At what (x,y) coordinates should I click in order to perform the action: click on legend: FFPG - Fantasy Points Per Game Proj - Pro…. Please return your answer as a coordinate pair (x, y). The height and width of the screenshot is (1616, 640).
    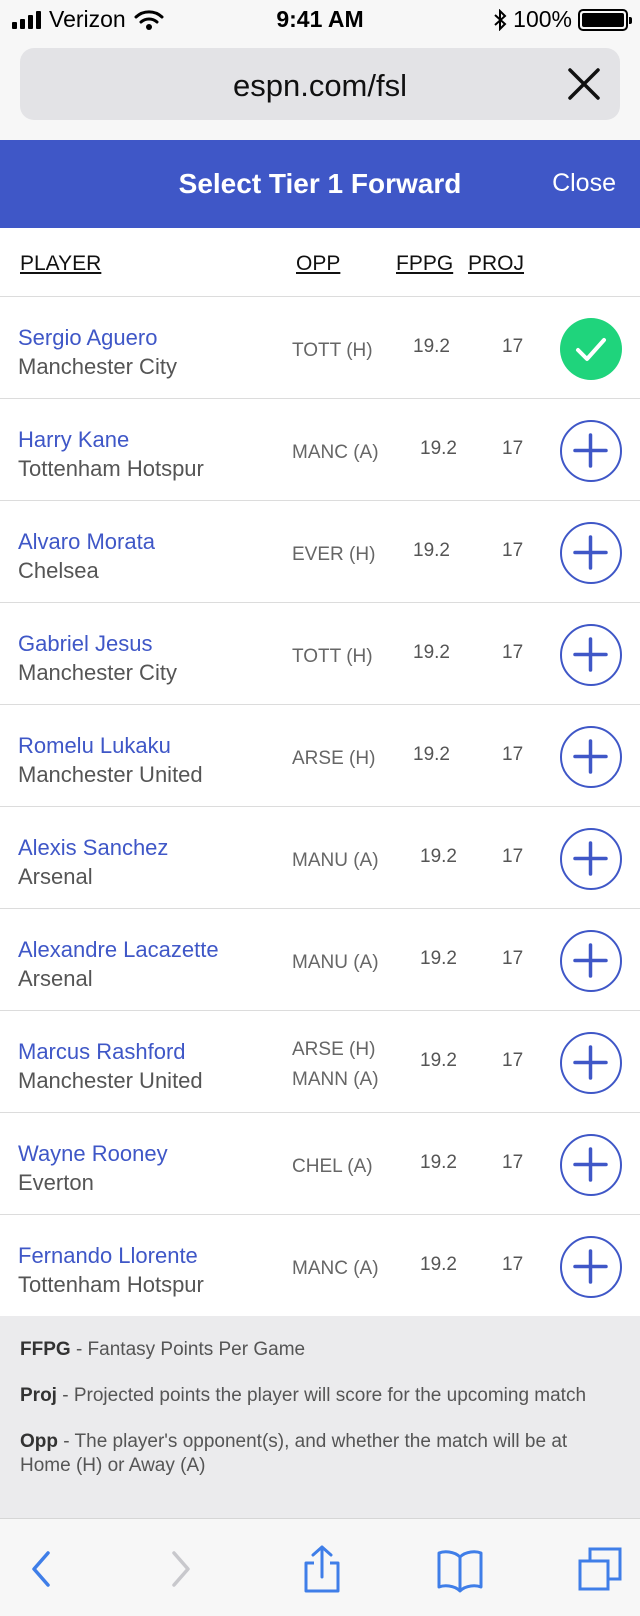
    Looking at the image, I should click on (320, 1417).